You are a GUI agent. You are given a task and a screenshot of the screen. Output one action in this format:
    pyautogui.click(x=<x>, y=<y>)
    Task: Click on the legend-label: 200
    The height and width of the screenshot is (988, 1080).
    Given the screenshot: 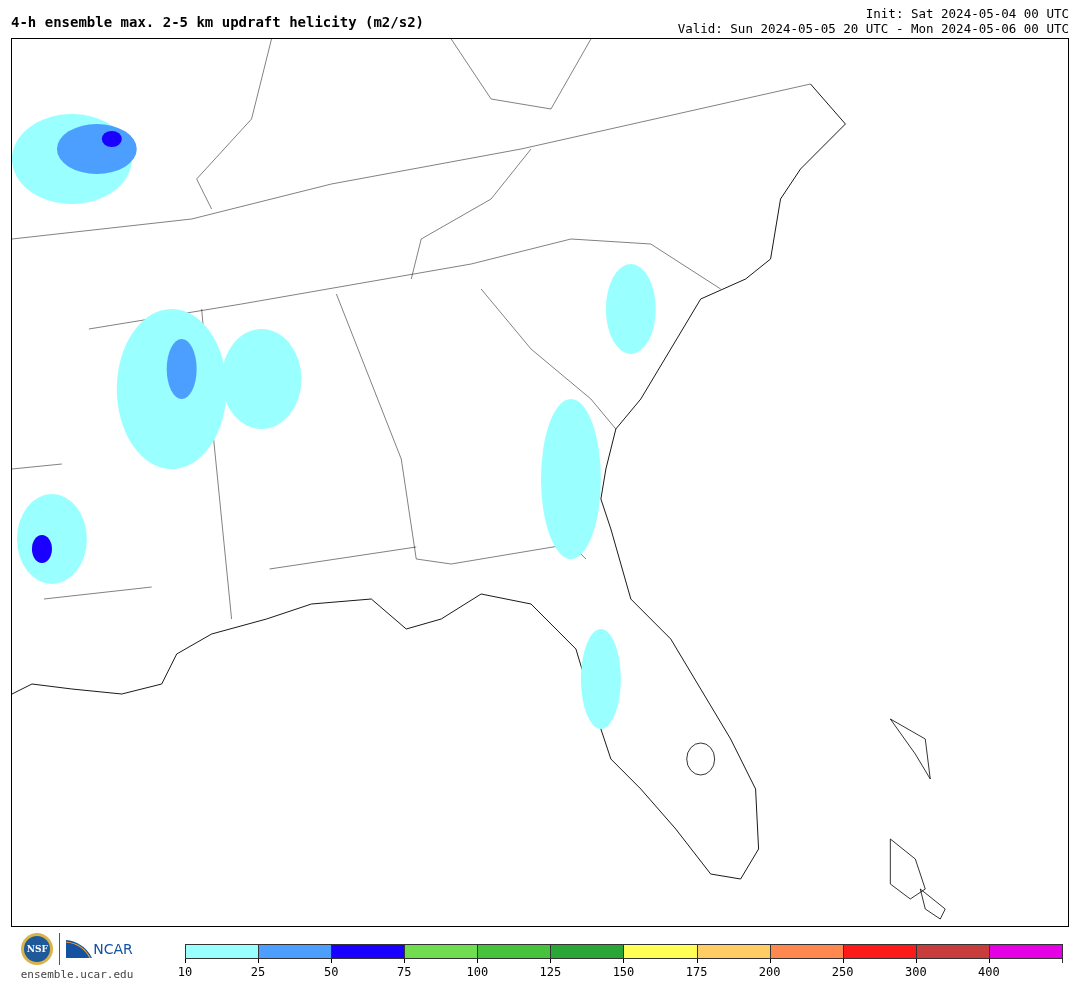 What is the action you would take?
    pyautogui.click(x=769, y=972)
    